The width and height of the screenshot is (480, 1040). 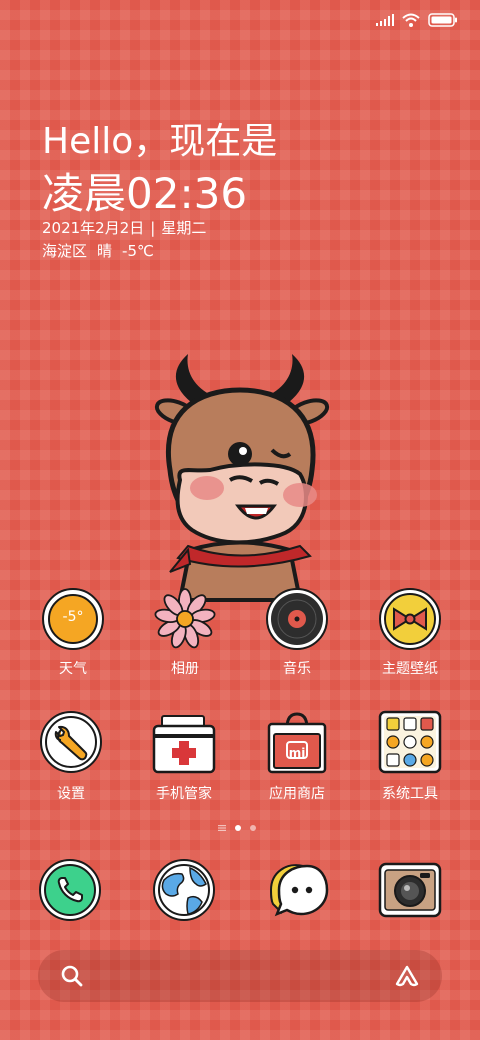 I want to click on app-label-gallery: 相册, so click(x=185, y=668).